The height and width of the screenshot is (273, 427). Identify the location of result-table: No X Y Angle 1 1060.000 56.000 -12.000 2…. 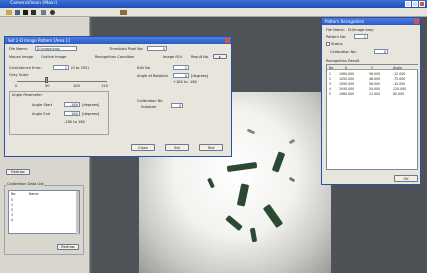
(372, 117).